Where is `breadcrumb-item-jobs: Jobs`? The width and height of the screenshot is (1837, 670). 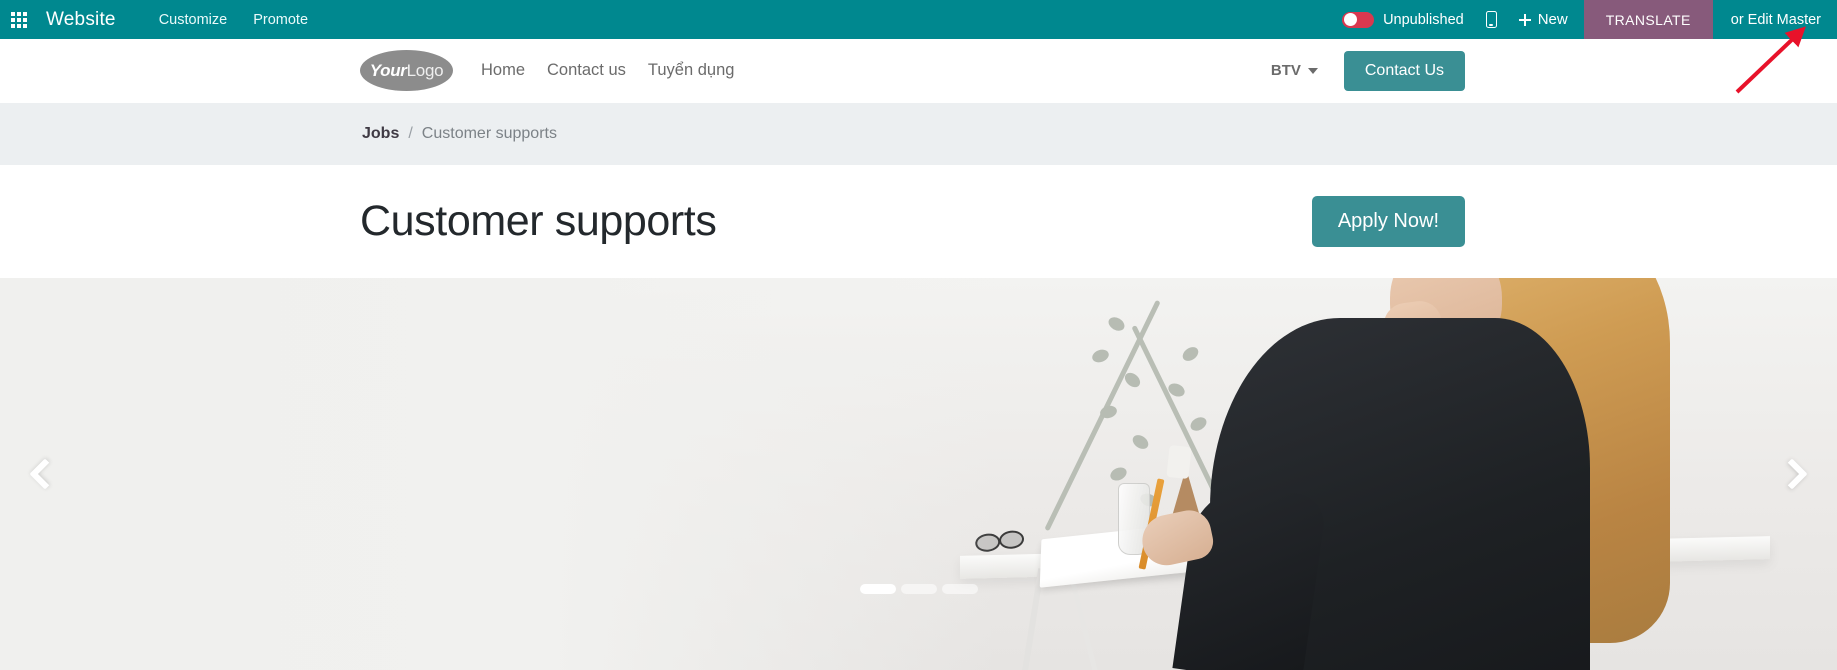 breadcrumb-item-jobs: Jobs is located at coordinates (380, 134).